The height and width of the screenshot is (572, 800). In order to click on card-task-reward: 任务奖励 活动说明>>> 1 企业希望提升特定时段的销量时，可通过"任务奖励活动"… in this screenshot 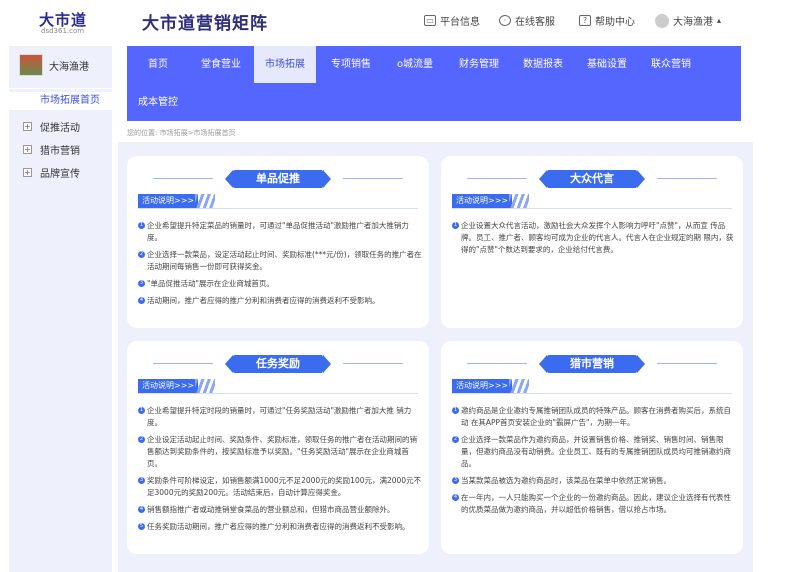, I will do `click(278, 447)`.